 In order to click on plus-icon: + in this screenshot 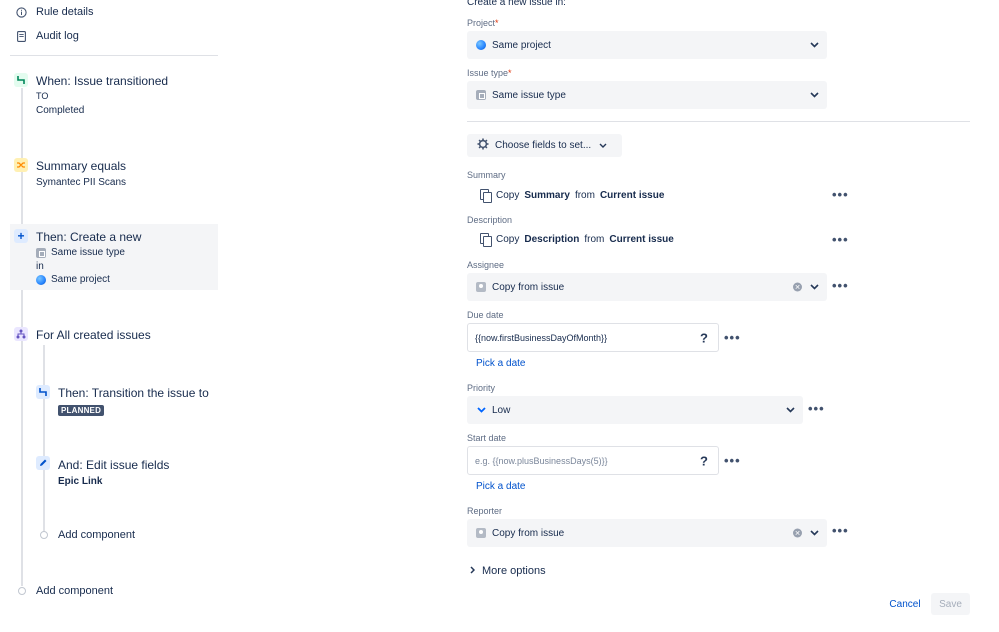, I will do `click(21, 236)`.